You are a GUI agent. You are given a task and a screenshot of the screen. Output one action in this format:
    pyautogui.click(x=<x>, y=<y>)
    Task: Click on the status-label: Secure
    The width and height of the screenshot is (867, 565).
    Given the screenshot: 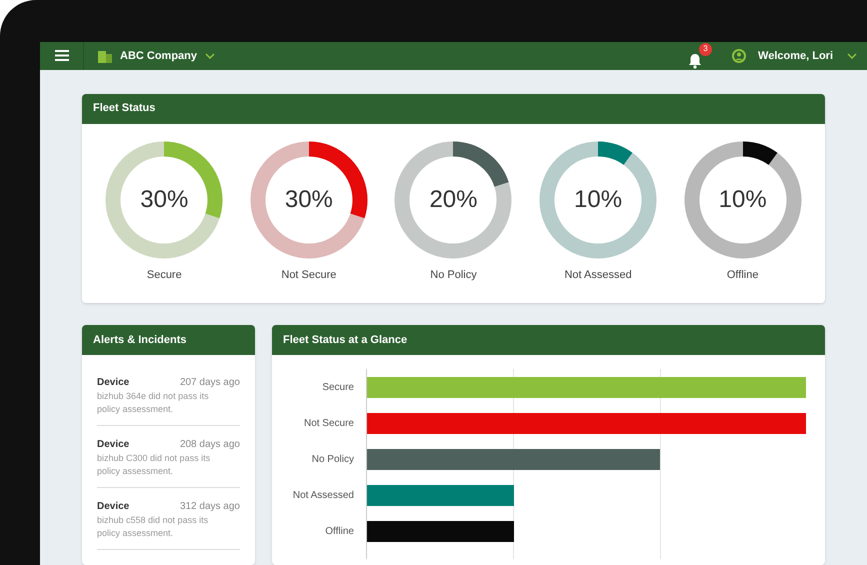 What is the action you would take?
    pyautogui.click(x=164, y=275)
    